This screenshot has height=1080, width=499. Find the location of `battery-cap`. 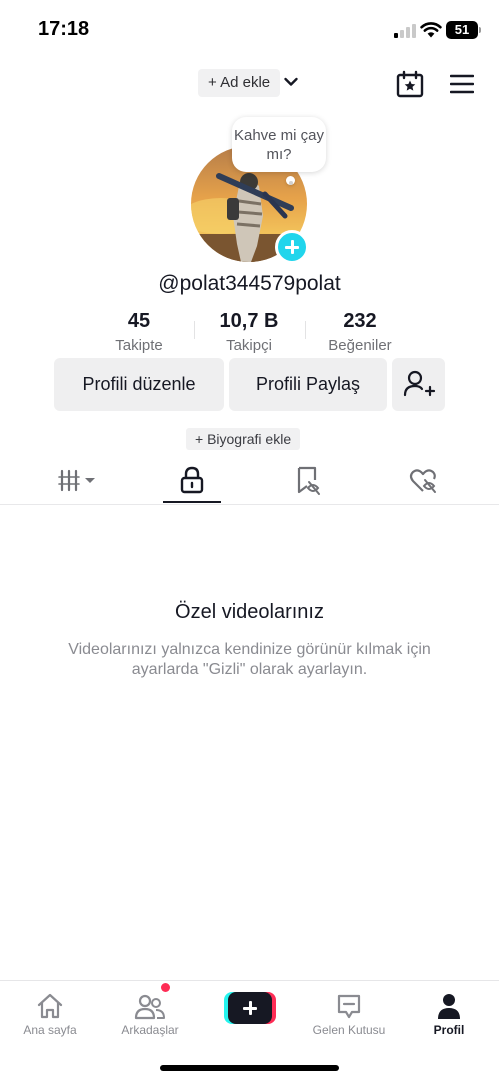

battery-cap is located at coordinates (480, 30).